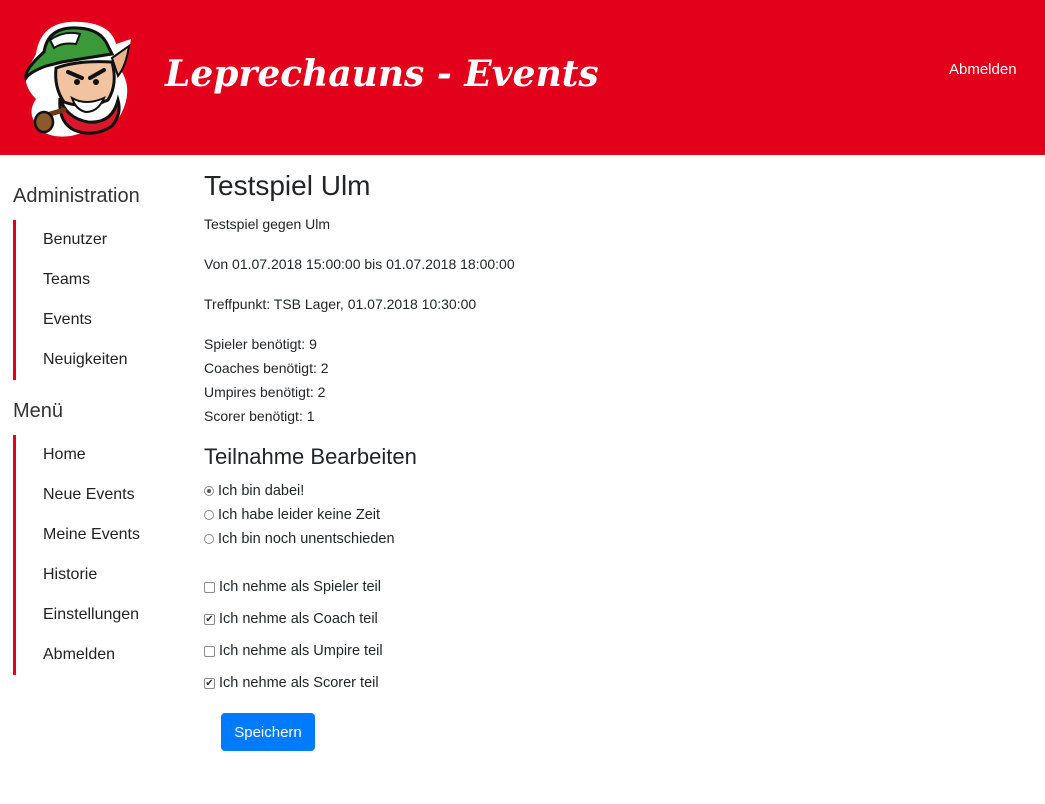  What do you see at coordinates (101, 240) in the screenshot?
I see `sidebar-item-benutzer: Benutzer` at bounding box center [101, 240].